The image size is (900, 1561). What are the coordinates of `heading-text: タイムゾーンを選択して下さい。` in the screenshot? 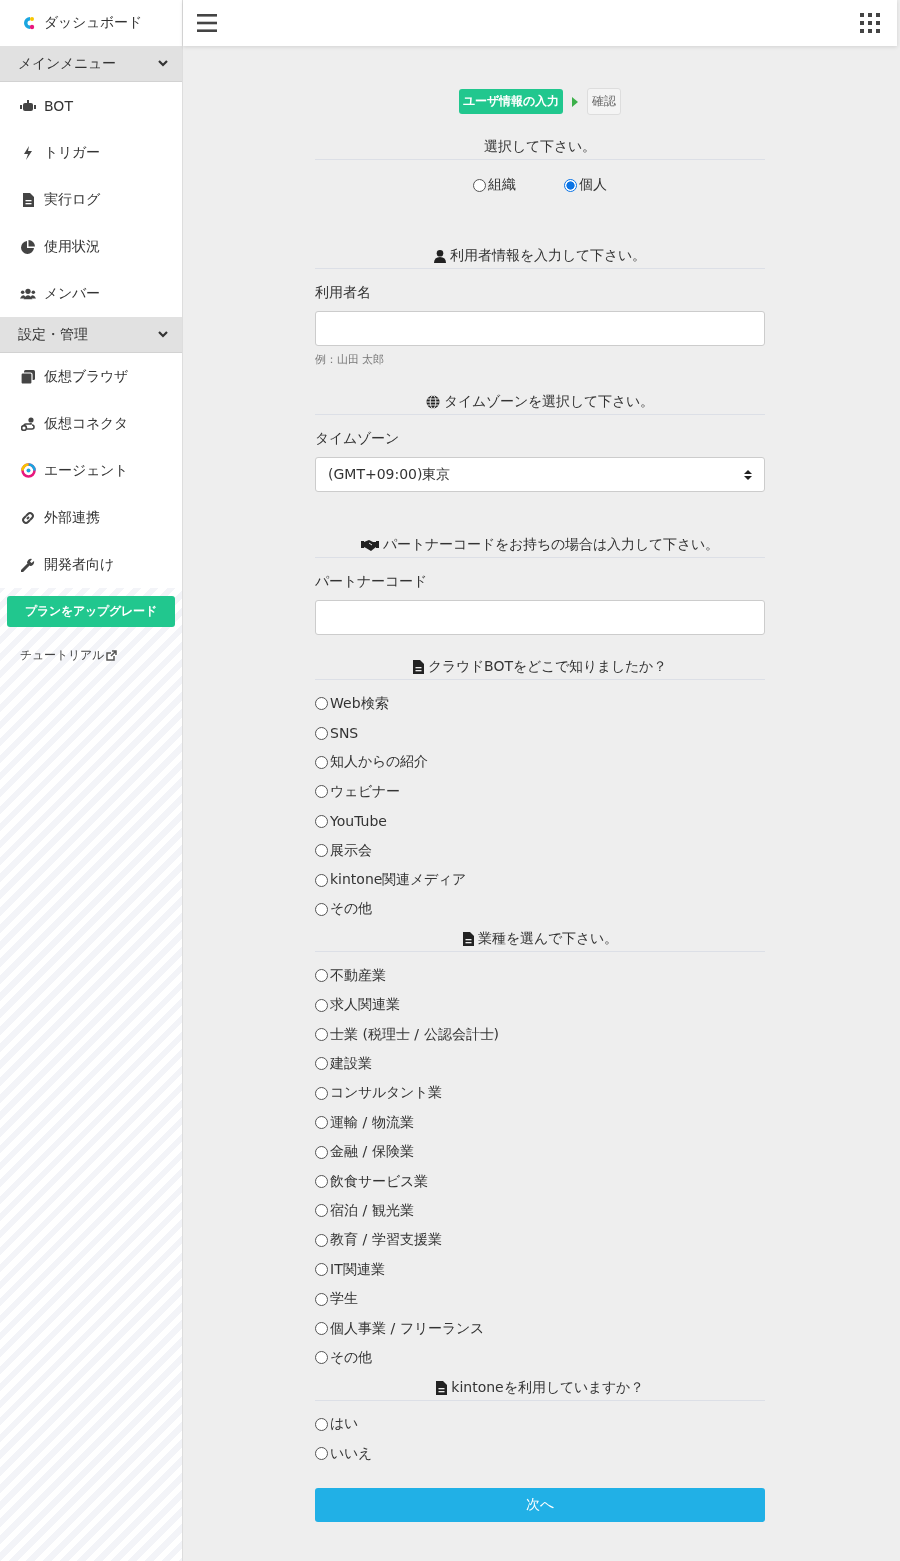 It's located at (549, 402).